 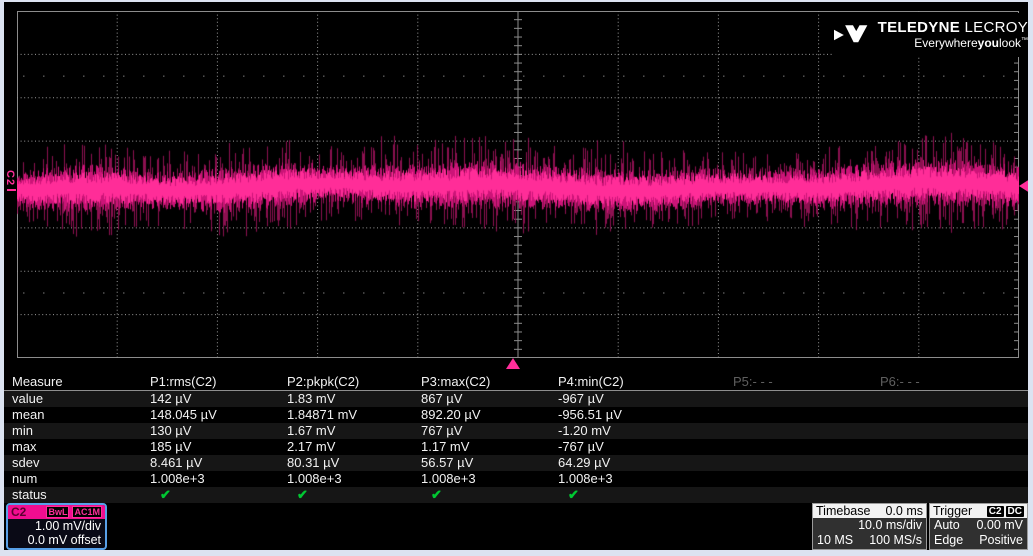 I want to click on row-label: num, so click(x=25, y=478).